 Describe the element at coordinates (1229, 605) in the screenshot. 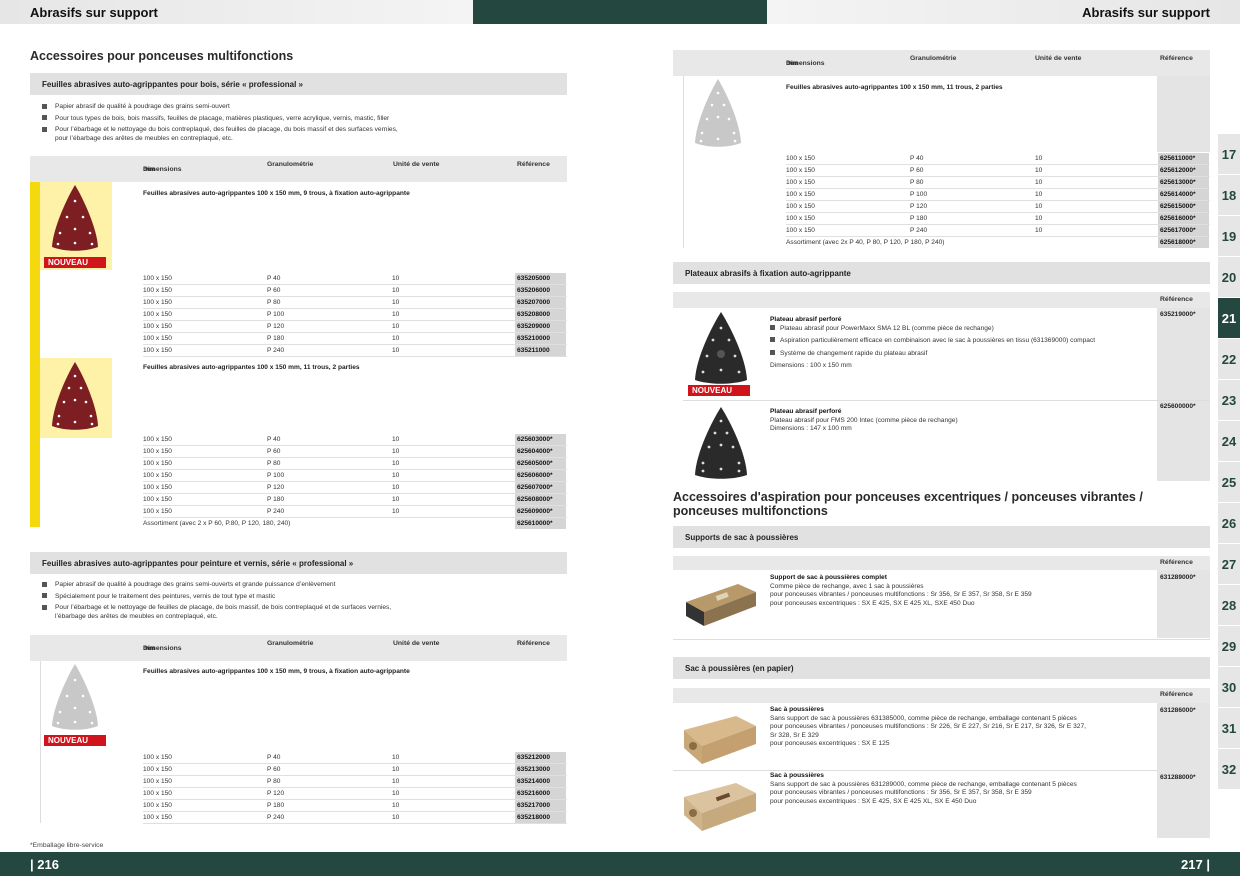

I see `chapter-tab-28: 28` at that location.